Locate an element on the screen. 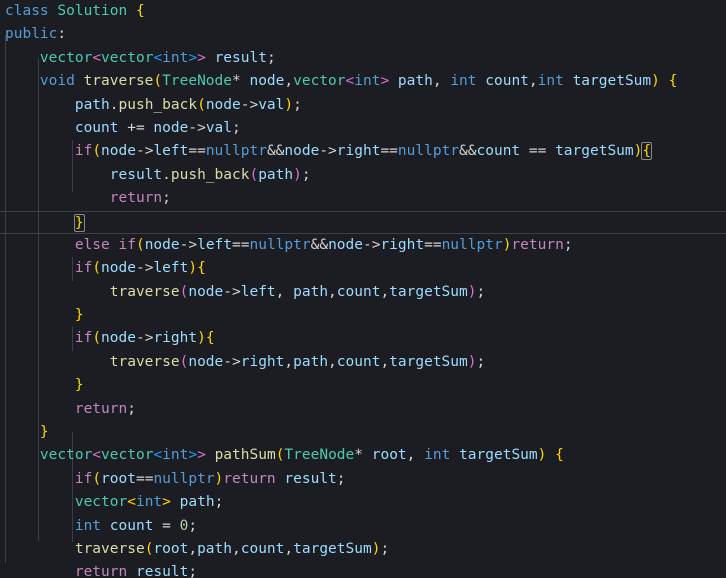 This screenshot has width=726, height=578. code-line: public: is located at coordinates (363, 34).